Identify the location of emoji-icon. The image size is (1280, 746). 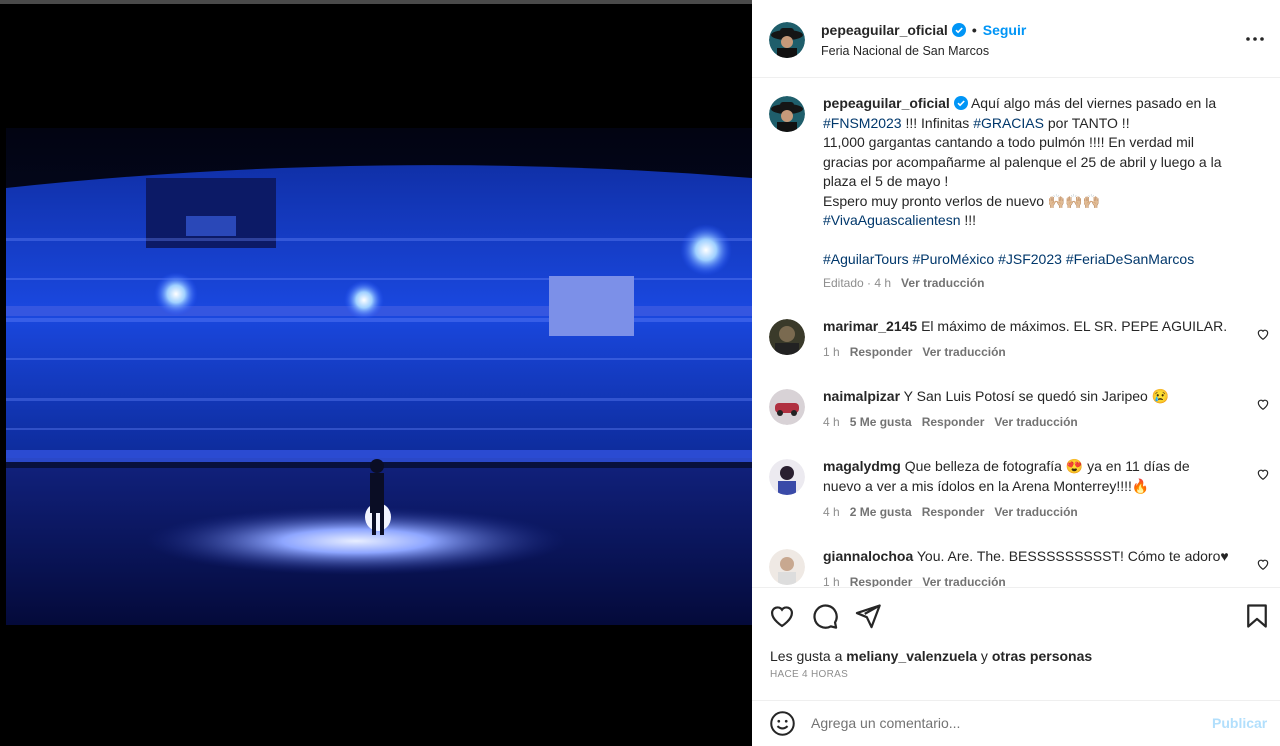
(782, 723).